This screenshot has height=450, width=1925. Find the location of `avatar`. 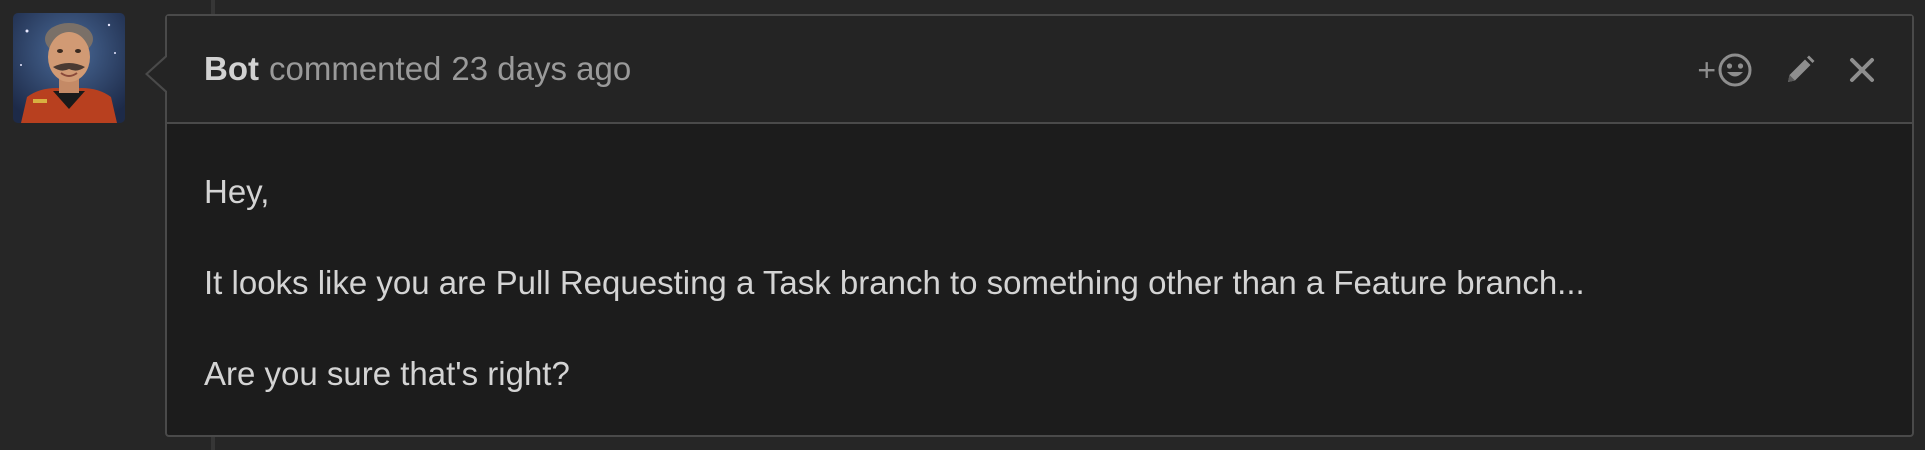

avatar is located at coordinates (69, 68).